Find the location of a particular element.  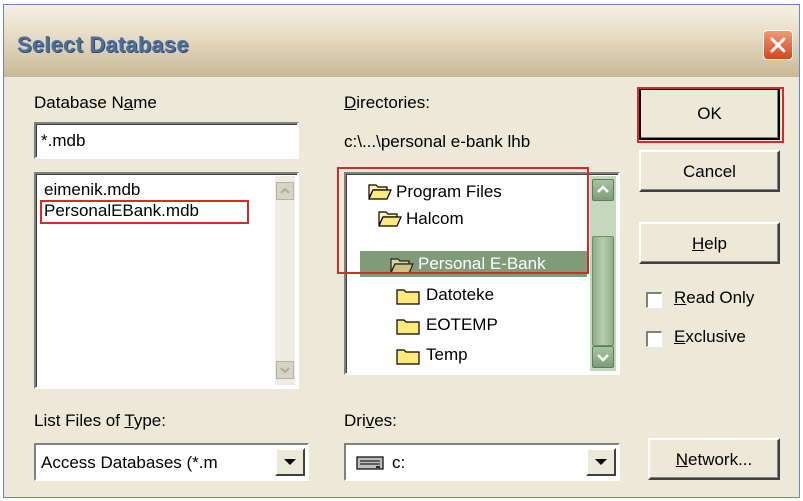

directory-item-selected: Personal E-Bank is located at coordinates (482, 264).